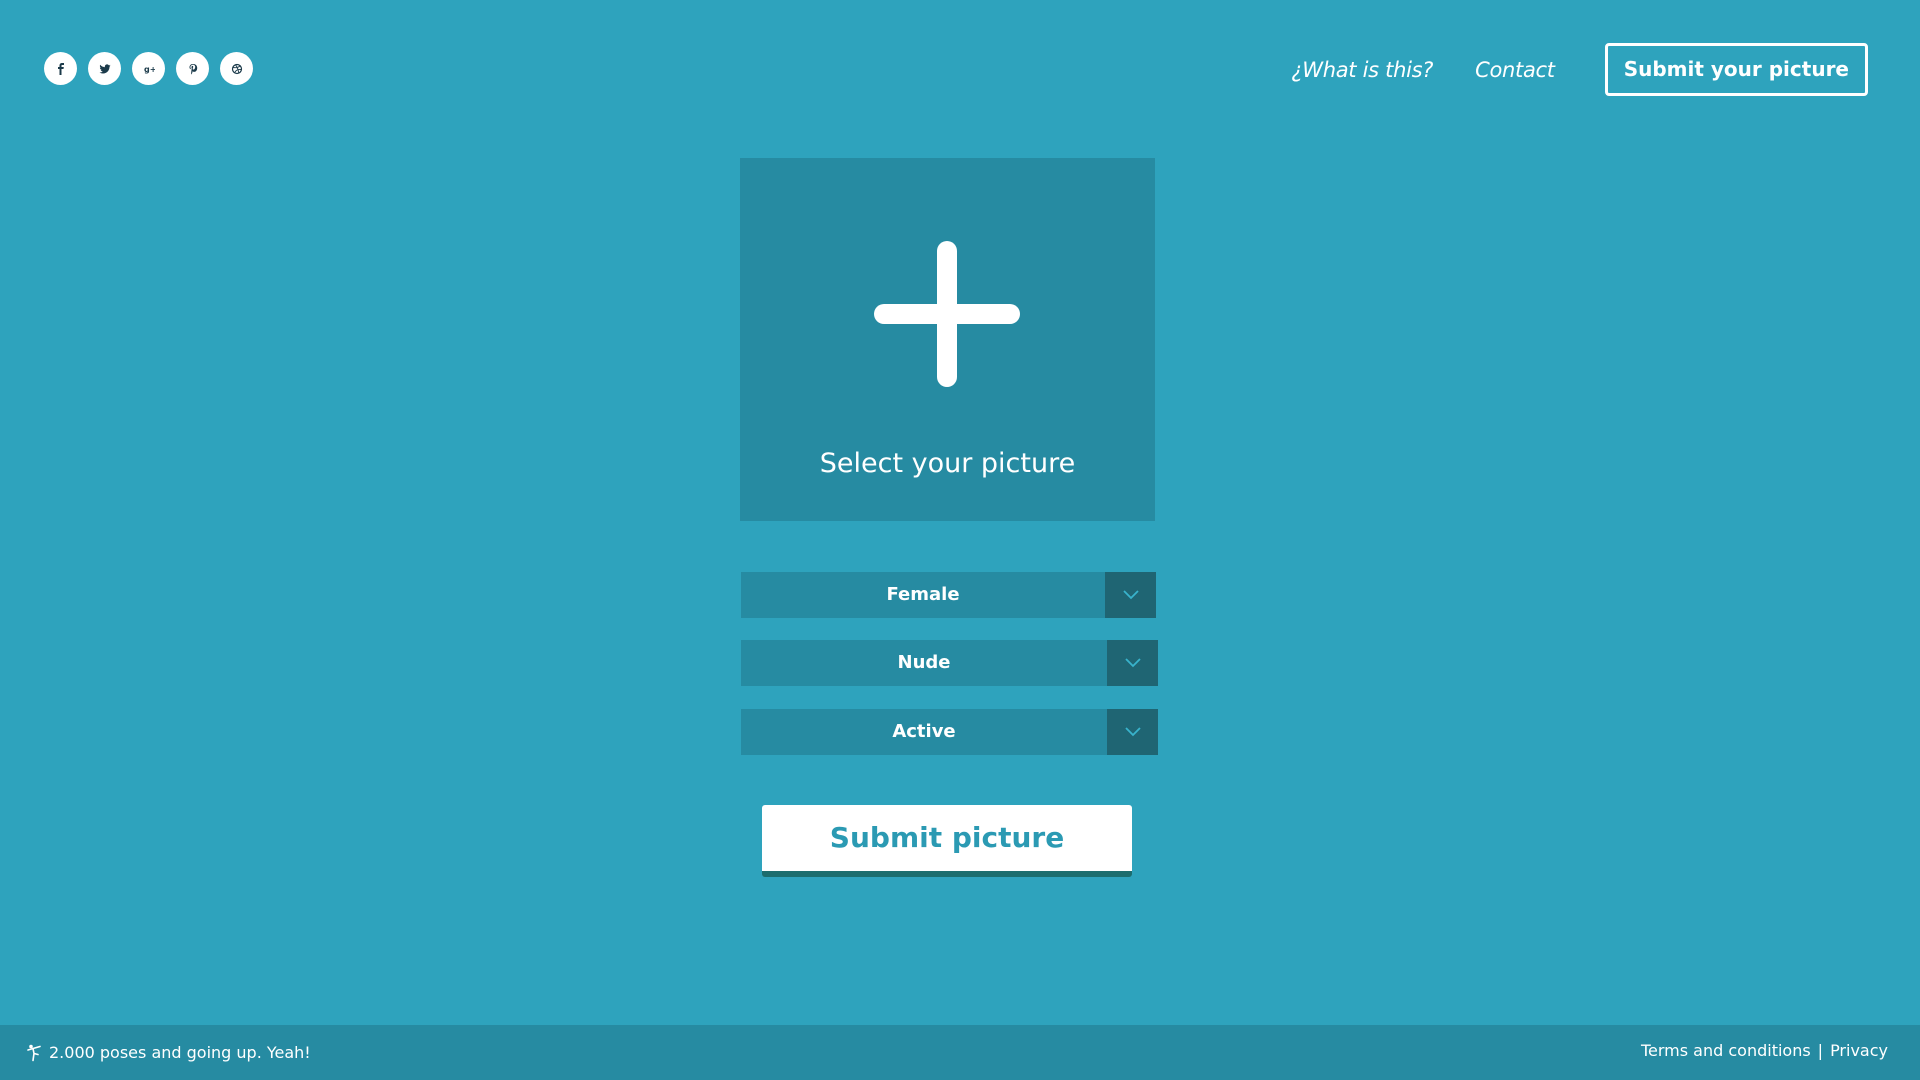  Describe the element at coordinates (192, 68) in the screenshot. I see `pinterest-icon` at that location.